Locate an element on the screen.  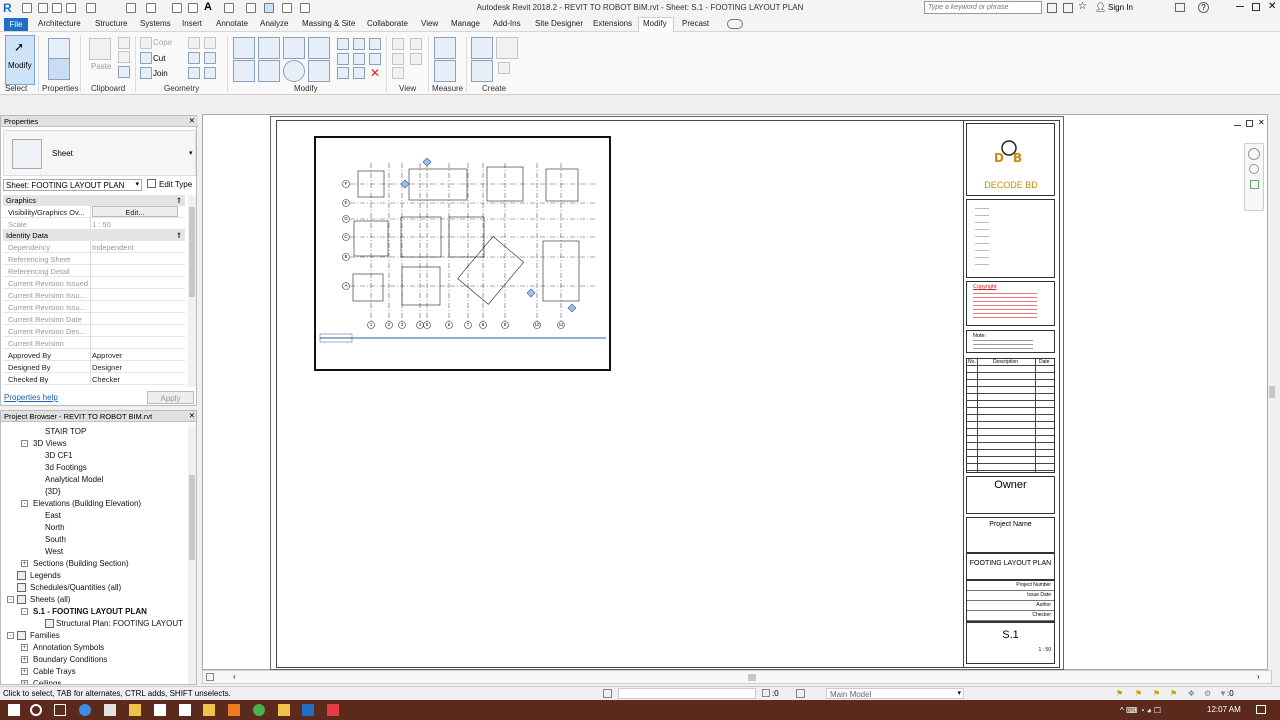
join-icon is located at coordinates (146, 73).